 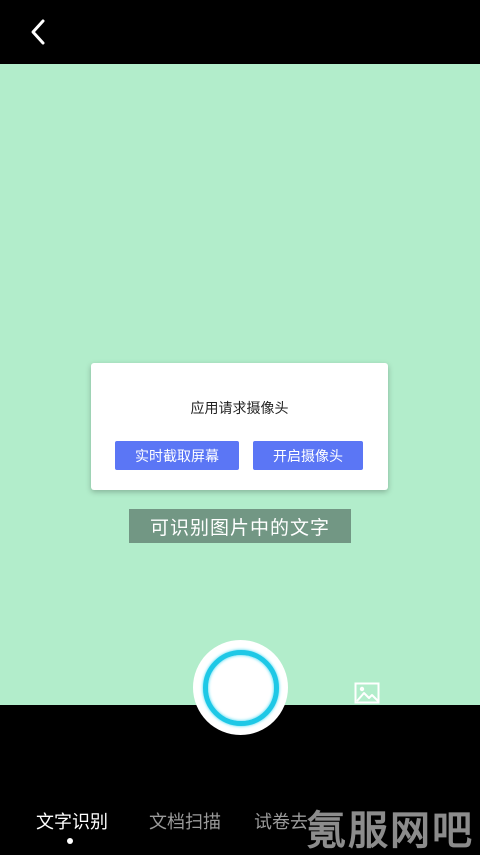 I want to click on shutter-button, so click(x=240, y=687).